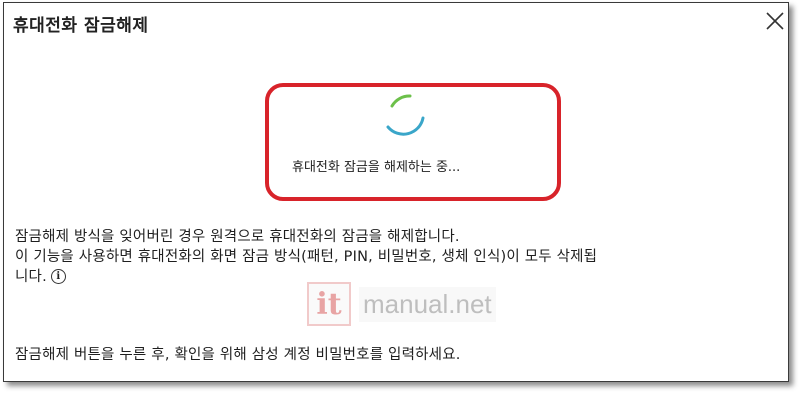  I want to click on info-icon: i, so click(58, 276).